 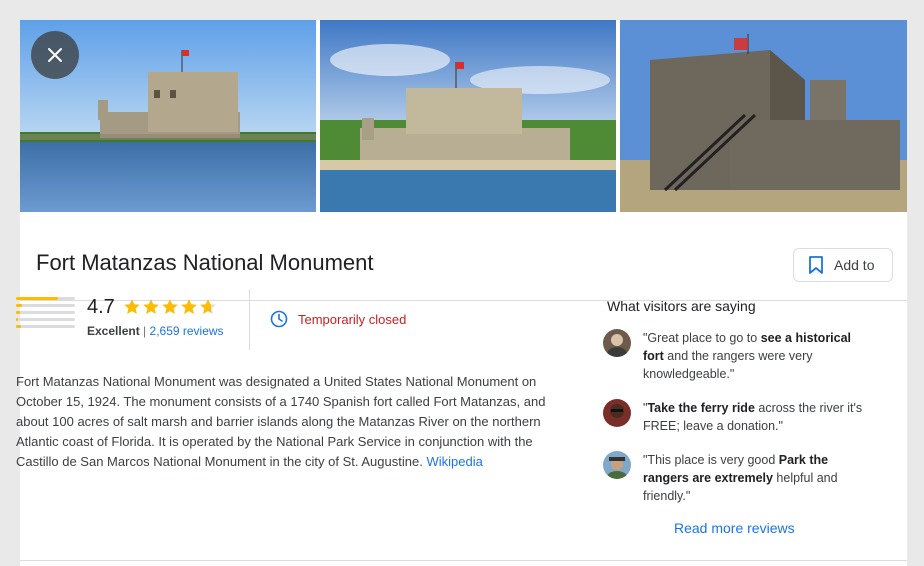 I want to click on page-title: Fort Matanzas National Monument, so click(x=205, y=262).